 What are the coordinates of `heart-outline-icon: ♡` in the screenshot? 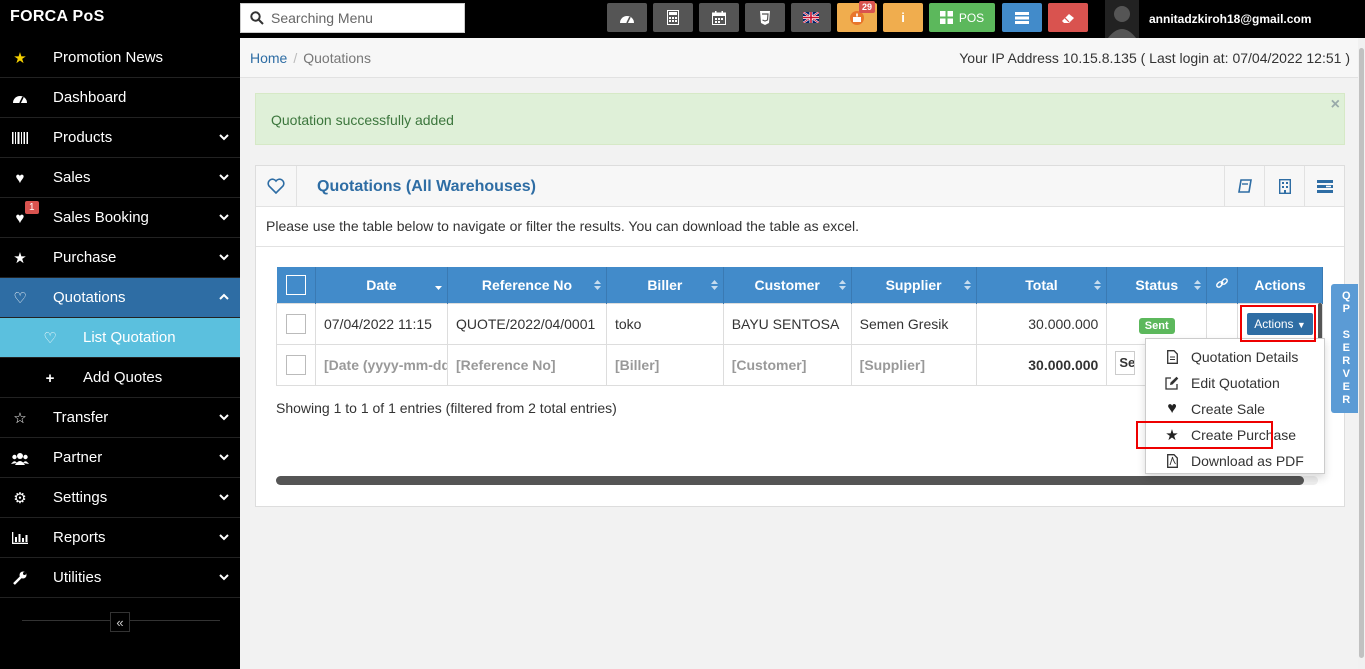 It's located at (20, 298).